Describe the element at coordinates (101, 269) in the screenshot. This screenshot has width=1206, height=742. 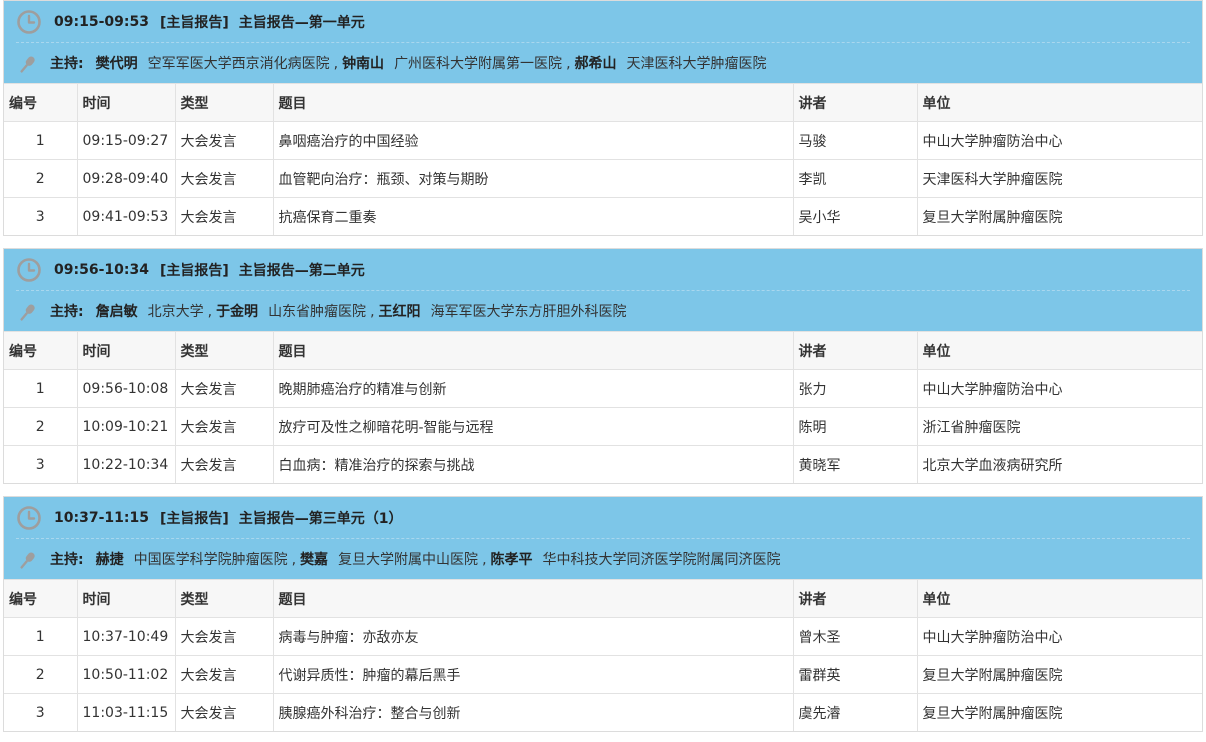
I see `session-time: 09:56-10:34` at that location.